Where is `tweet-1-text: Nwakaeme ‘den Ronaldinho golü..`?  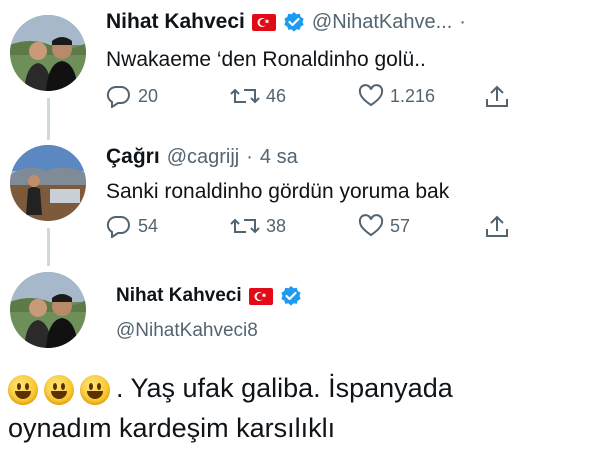
tweet-1-text: Nwakaeme ‘den Ronaldinho golü.. is located at coordinates (266, 59).